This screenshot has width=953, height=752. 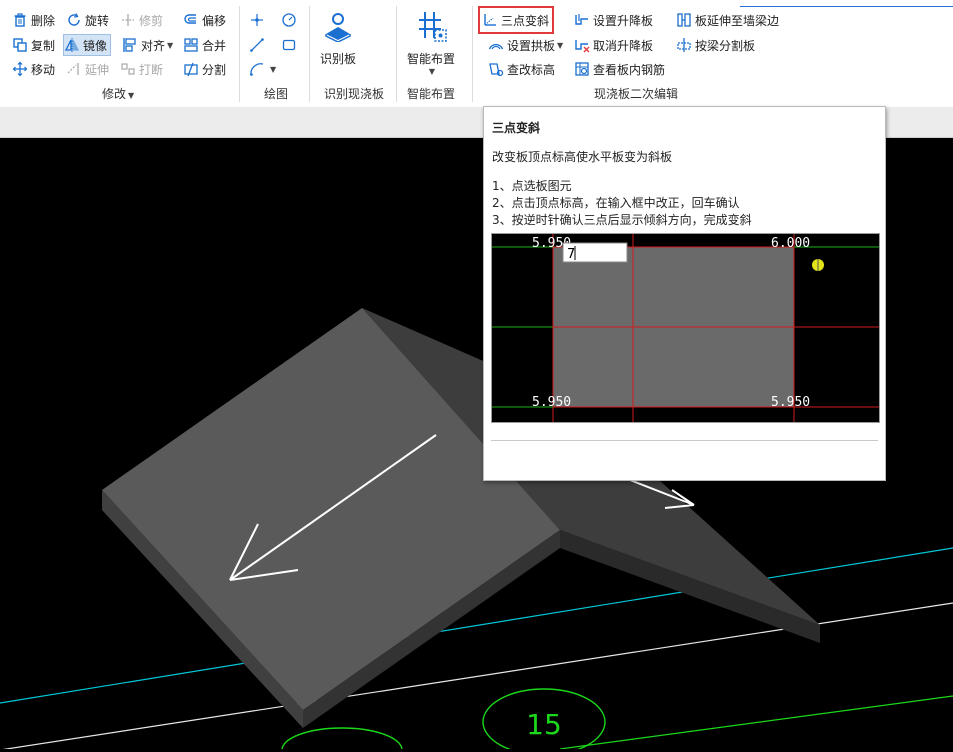 I want to click on delete-label: 删除, so click(x=43, y=20).